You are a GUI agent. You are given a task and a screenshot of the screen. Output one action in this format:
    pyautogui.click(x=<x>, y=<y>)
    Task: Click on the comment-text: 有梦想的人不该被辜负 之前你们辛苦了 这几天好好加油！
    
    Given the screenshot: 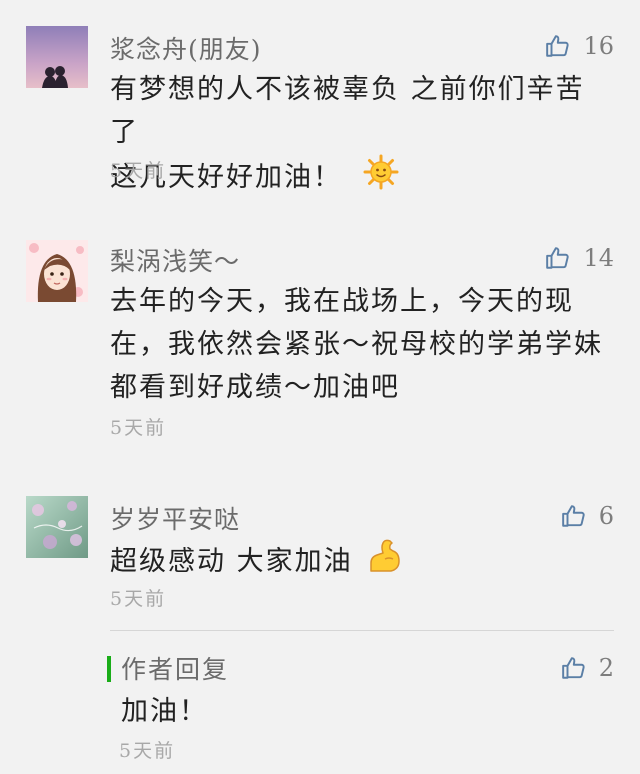 What is the action you would take?
    pyautogui.click(x=360, y=135)
    